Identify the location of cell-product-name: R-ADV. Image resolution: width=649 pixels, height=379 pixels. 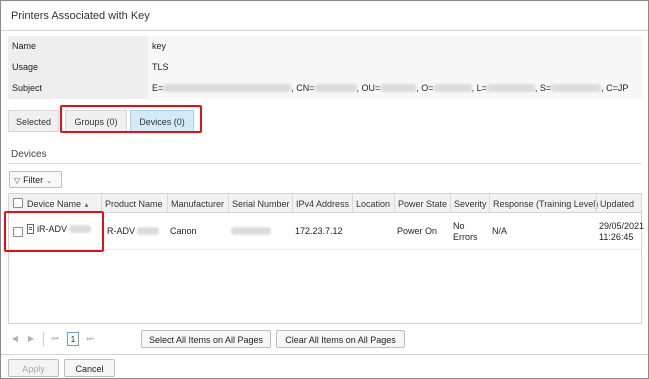
(135, 232).